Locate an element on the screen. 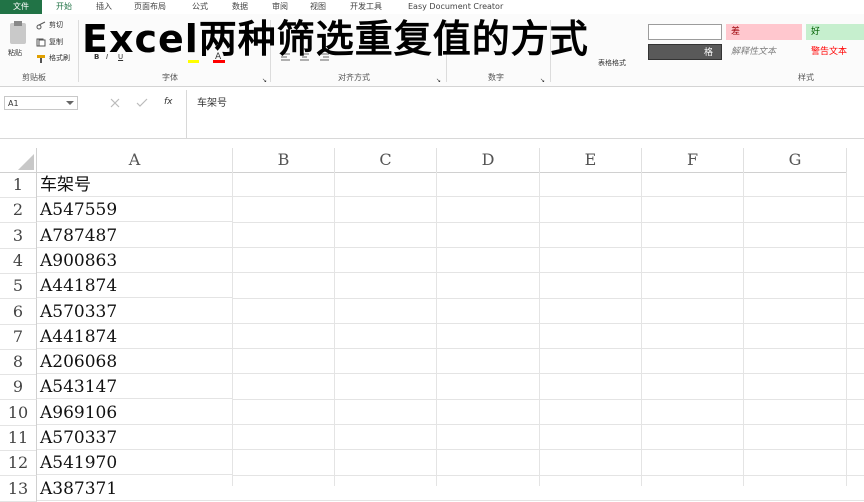 The width and height of the screenshot is (864, 502). format-painter-button: 格式刷 is located at coordinates (59, 58).